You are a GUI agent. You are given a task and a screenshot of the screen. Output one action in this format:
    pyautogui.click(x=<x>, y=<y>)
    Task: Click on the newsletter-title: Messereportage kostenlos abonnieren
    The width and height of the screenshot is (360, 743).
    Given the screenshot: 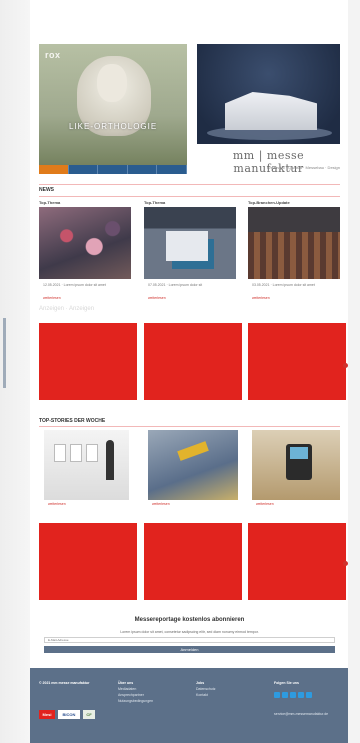 What is the action you would take?
    pyautogui.click(x=189, y=620)
    